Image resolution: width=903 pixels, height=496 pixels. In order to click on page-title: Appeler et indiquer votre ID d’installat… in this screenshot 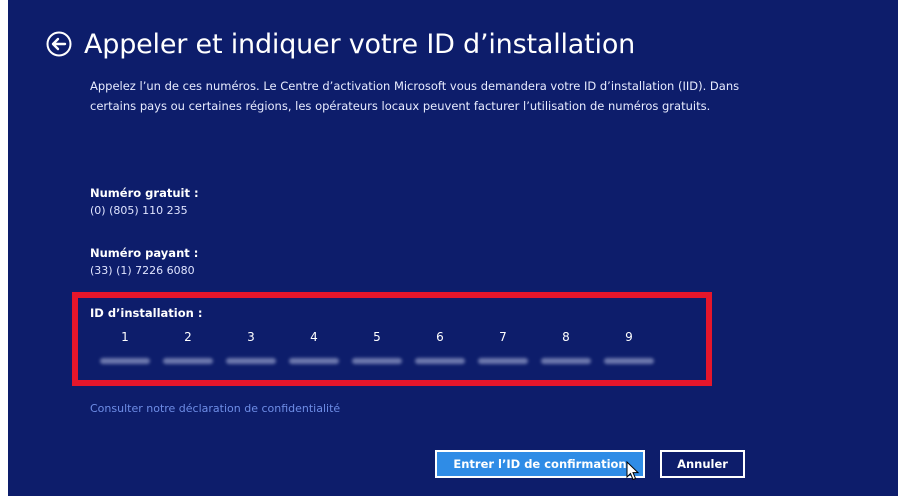, I will do `click(360, 44)`.